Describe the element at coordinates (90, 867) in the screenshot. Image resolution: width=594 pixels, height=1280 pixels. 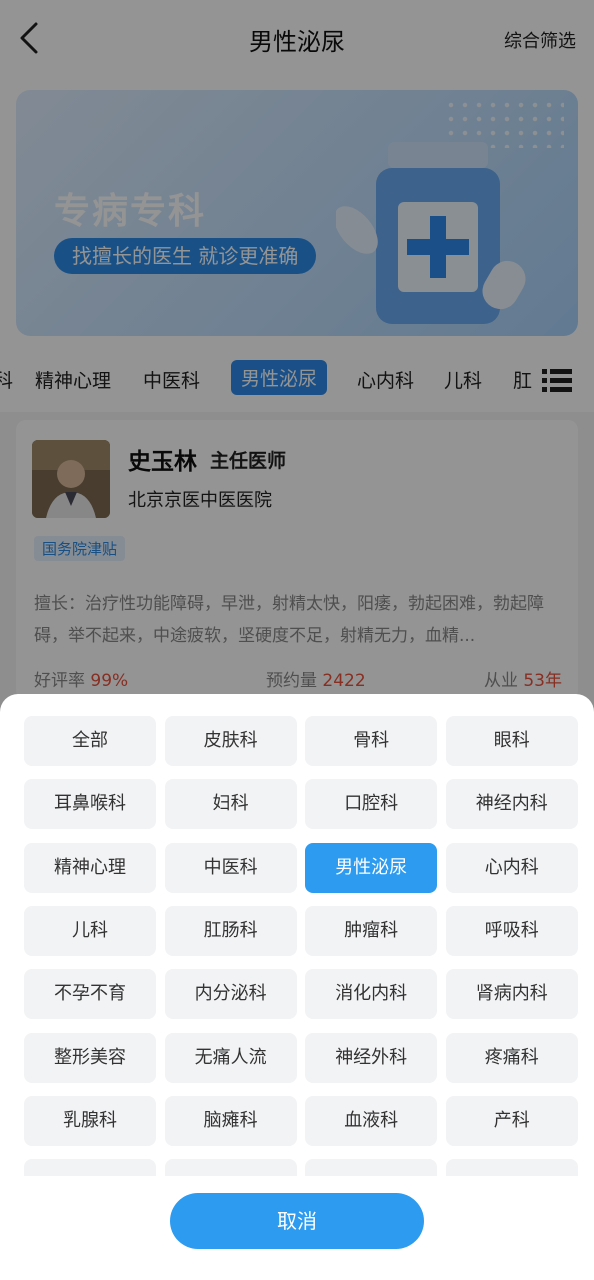
I see `department-chip: 精神心理` at that location.